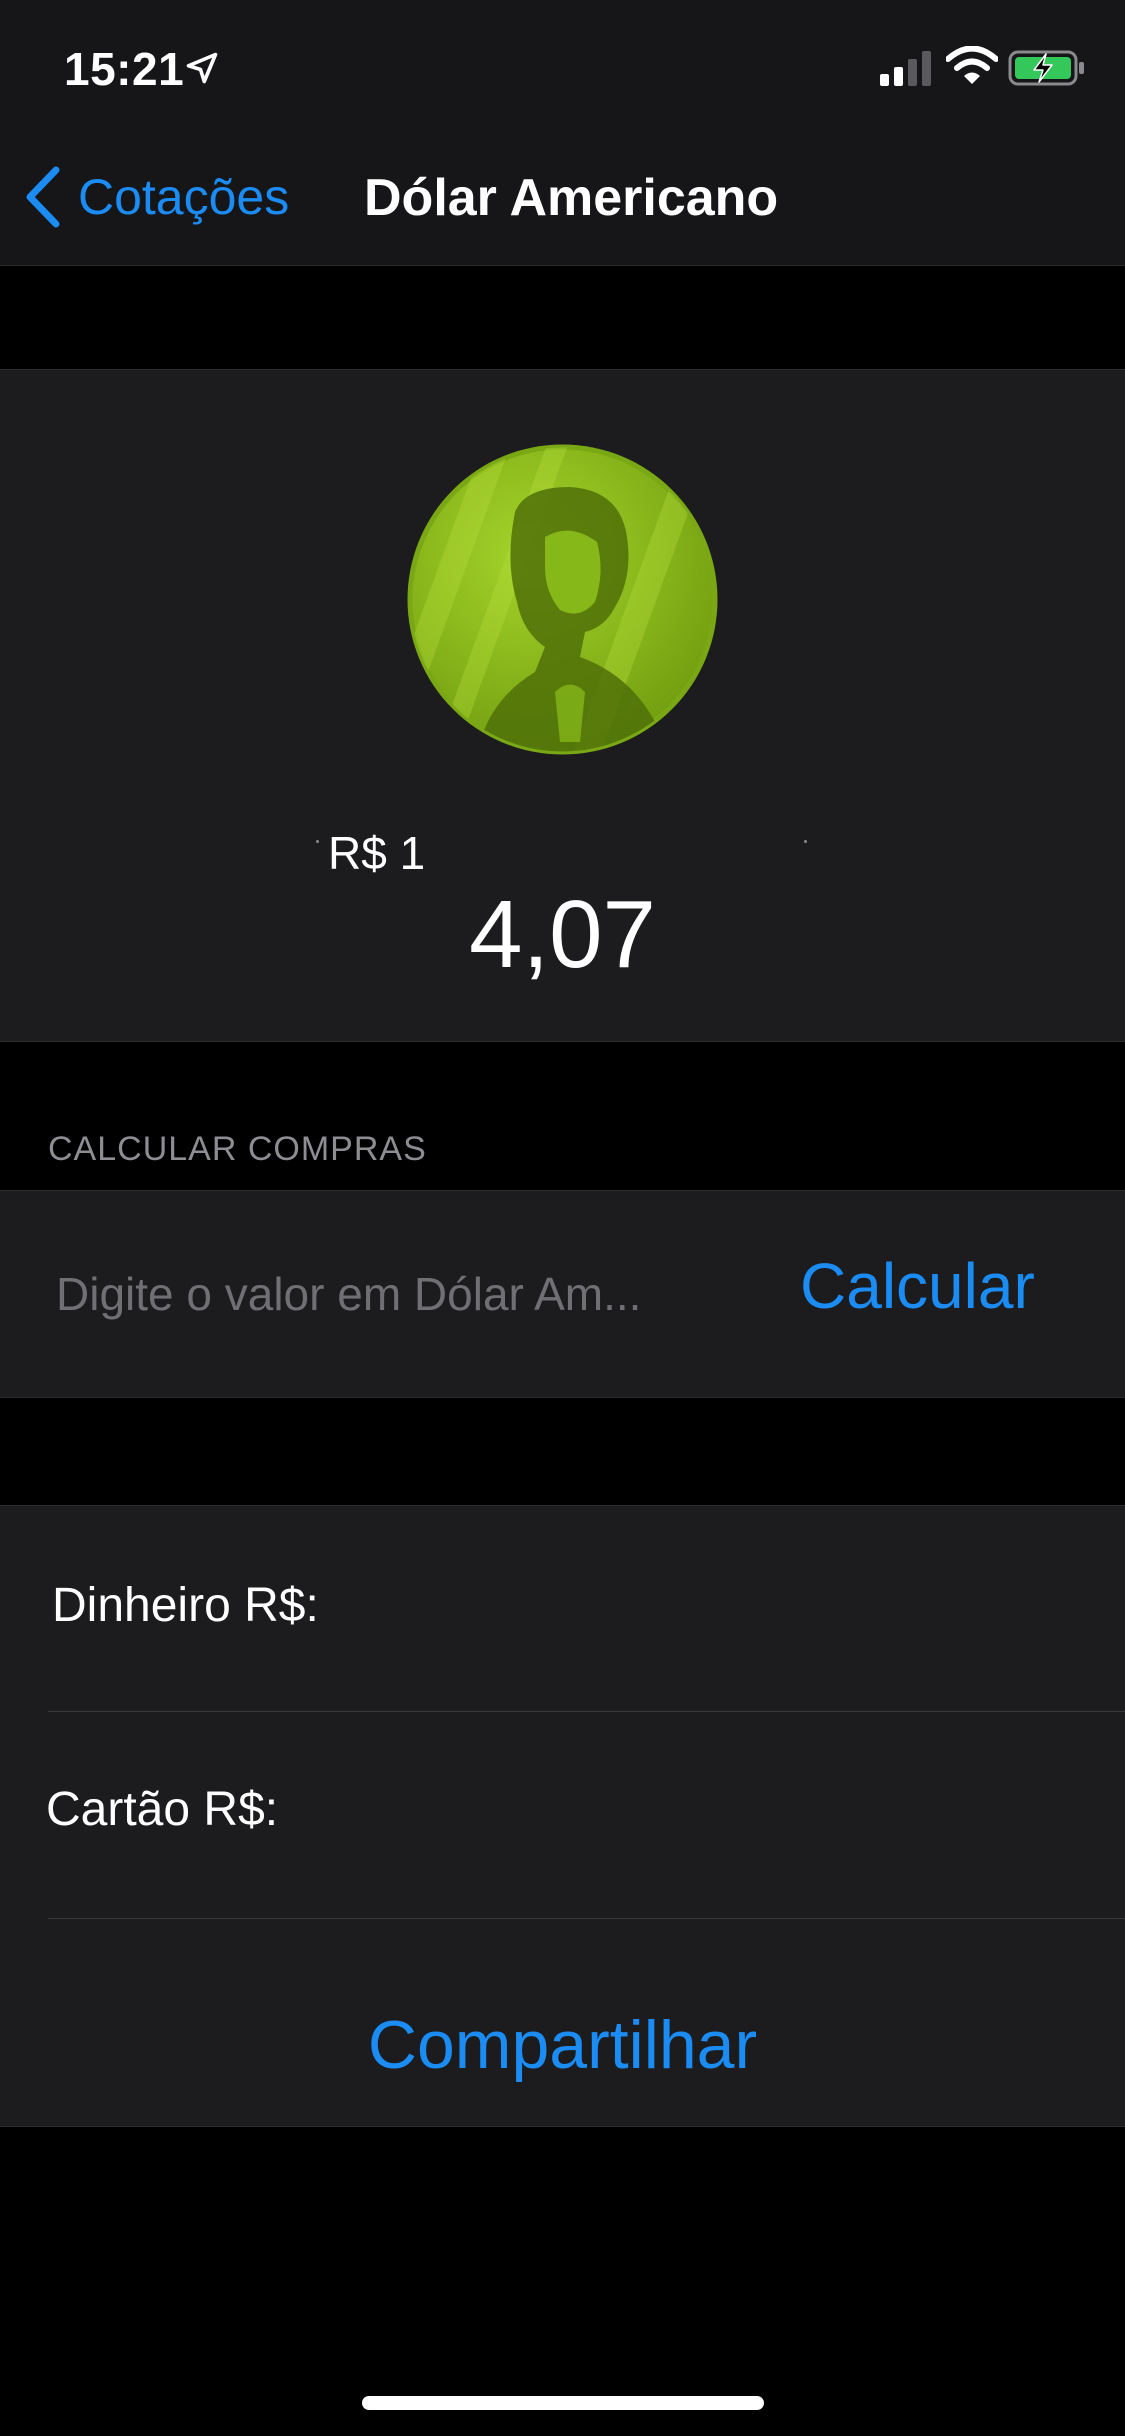 This screenshot has height=2436, width=1125. Describe the element at coordinates (386, 1294) in the screenshot. I see `dollar-amount-input` at that location.